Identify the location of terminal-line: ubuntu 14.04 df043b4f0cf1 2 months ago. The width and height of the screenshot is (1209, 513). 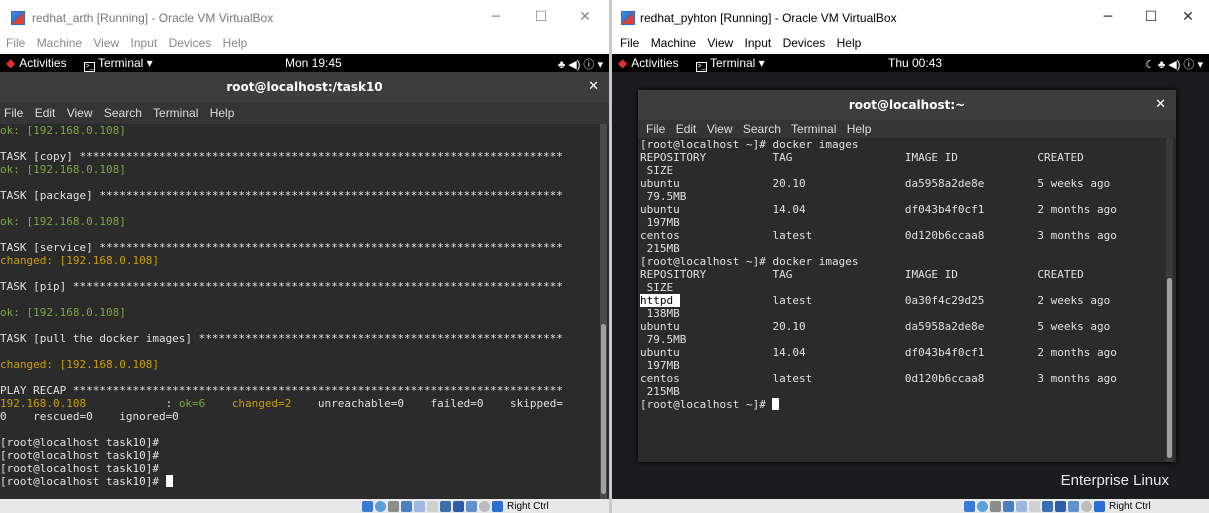
(902, 209).